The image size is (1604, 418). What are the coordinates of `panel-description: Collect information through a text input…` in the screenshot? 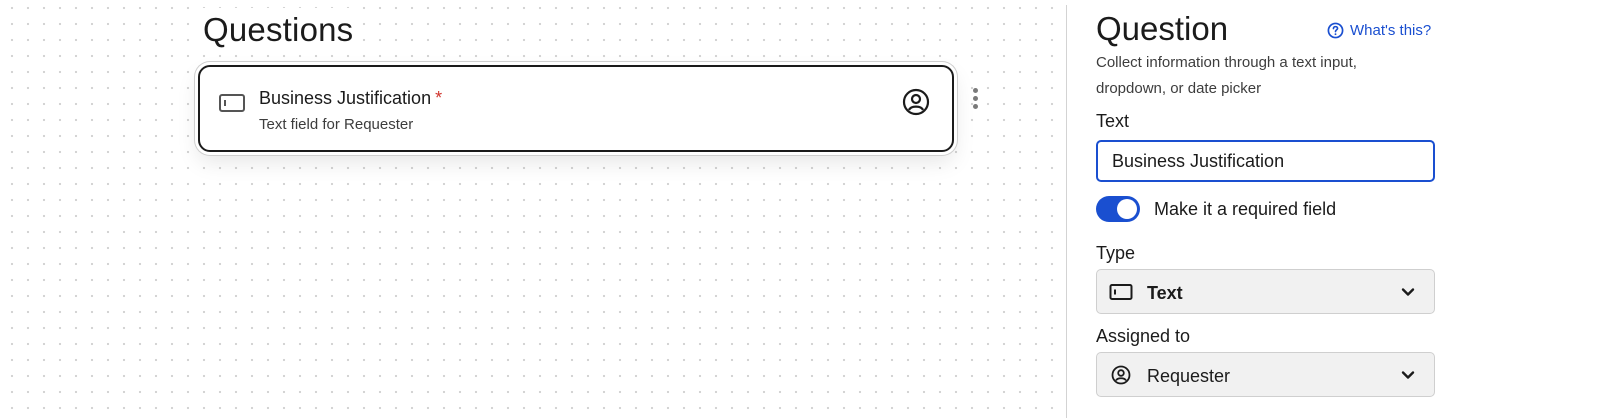 It's located at (1226, 75).